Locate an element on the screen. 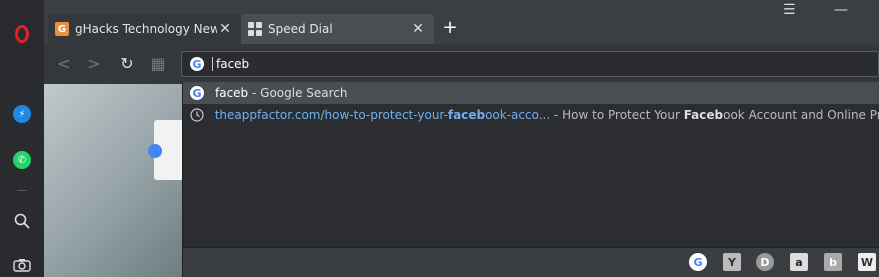 Image resolution: width=879 pixels, height=277 pixels. google-engine-icon: G is located at coordinates (698, 262).